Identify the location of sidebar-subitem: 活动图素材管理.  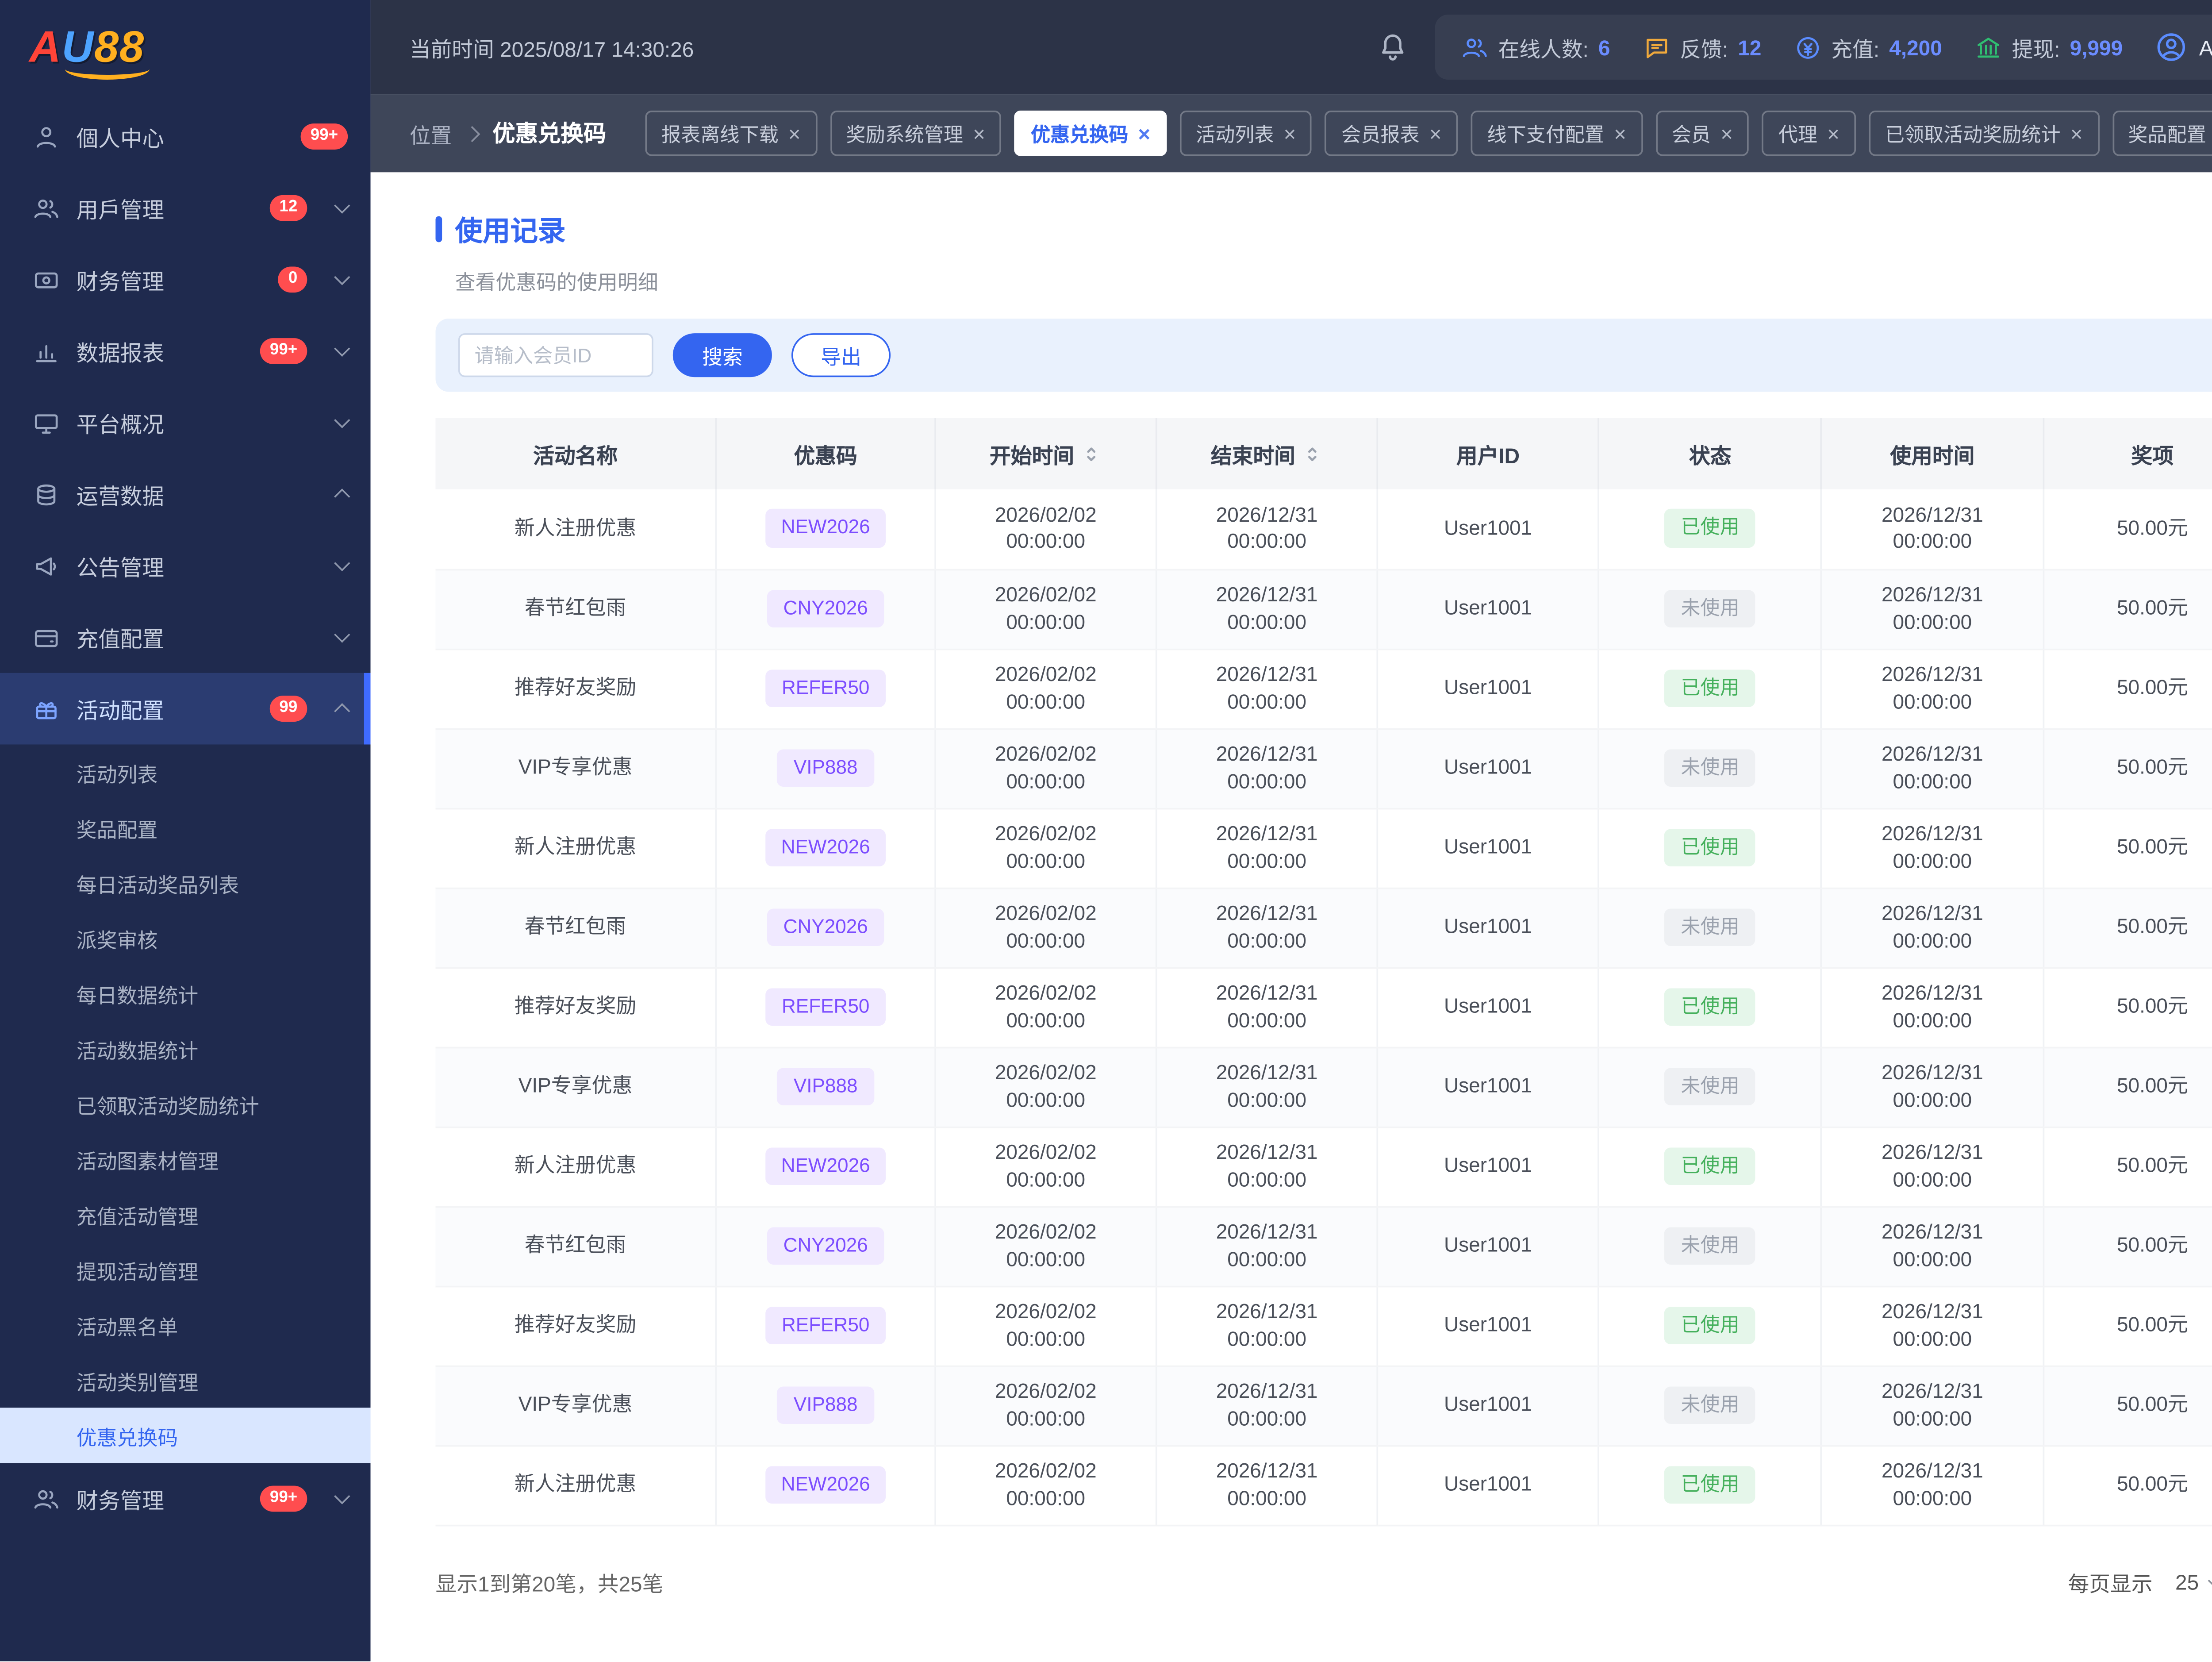
(185, 1159).